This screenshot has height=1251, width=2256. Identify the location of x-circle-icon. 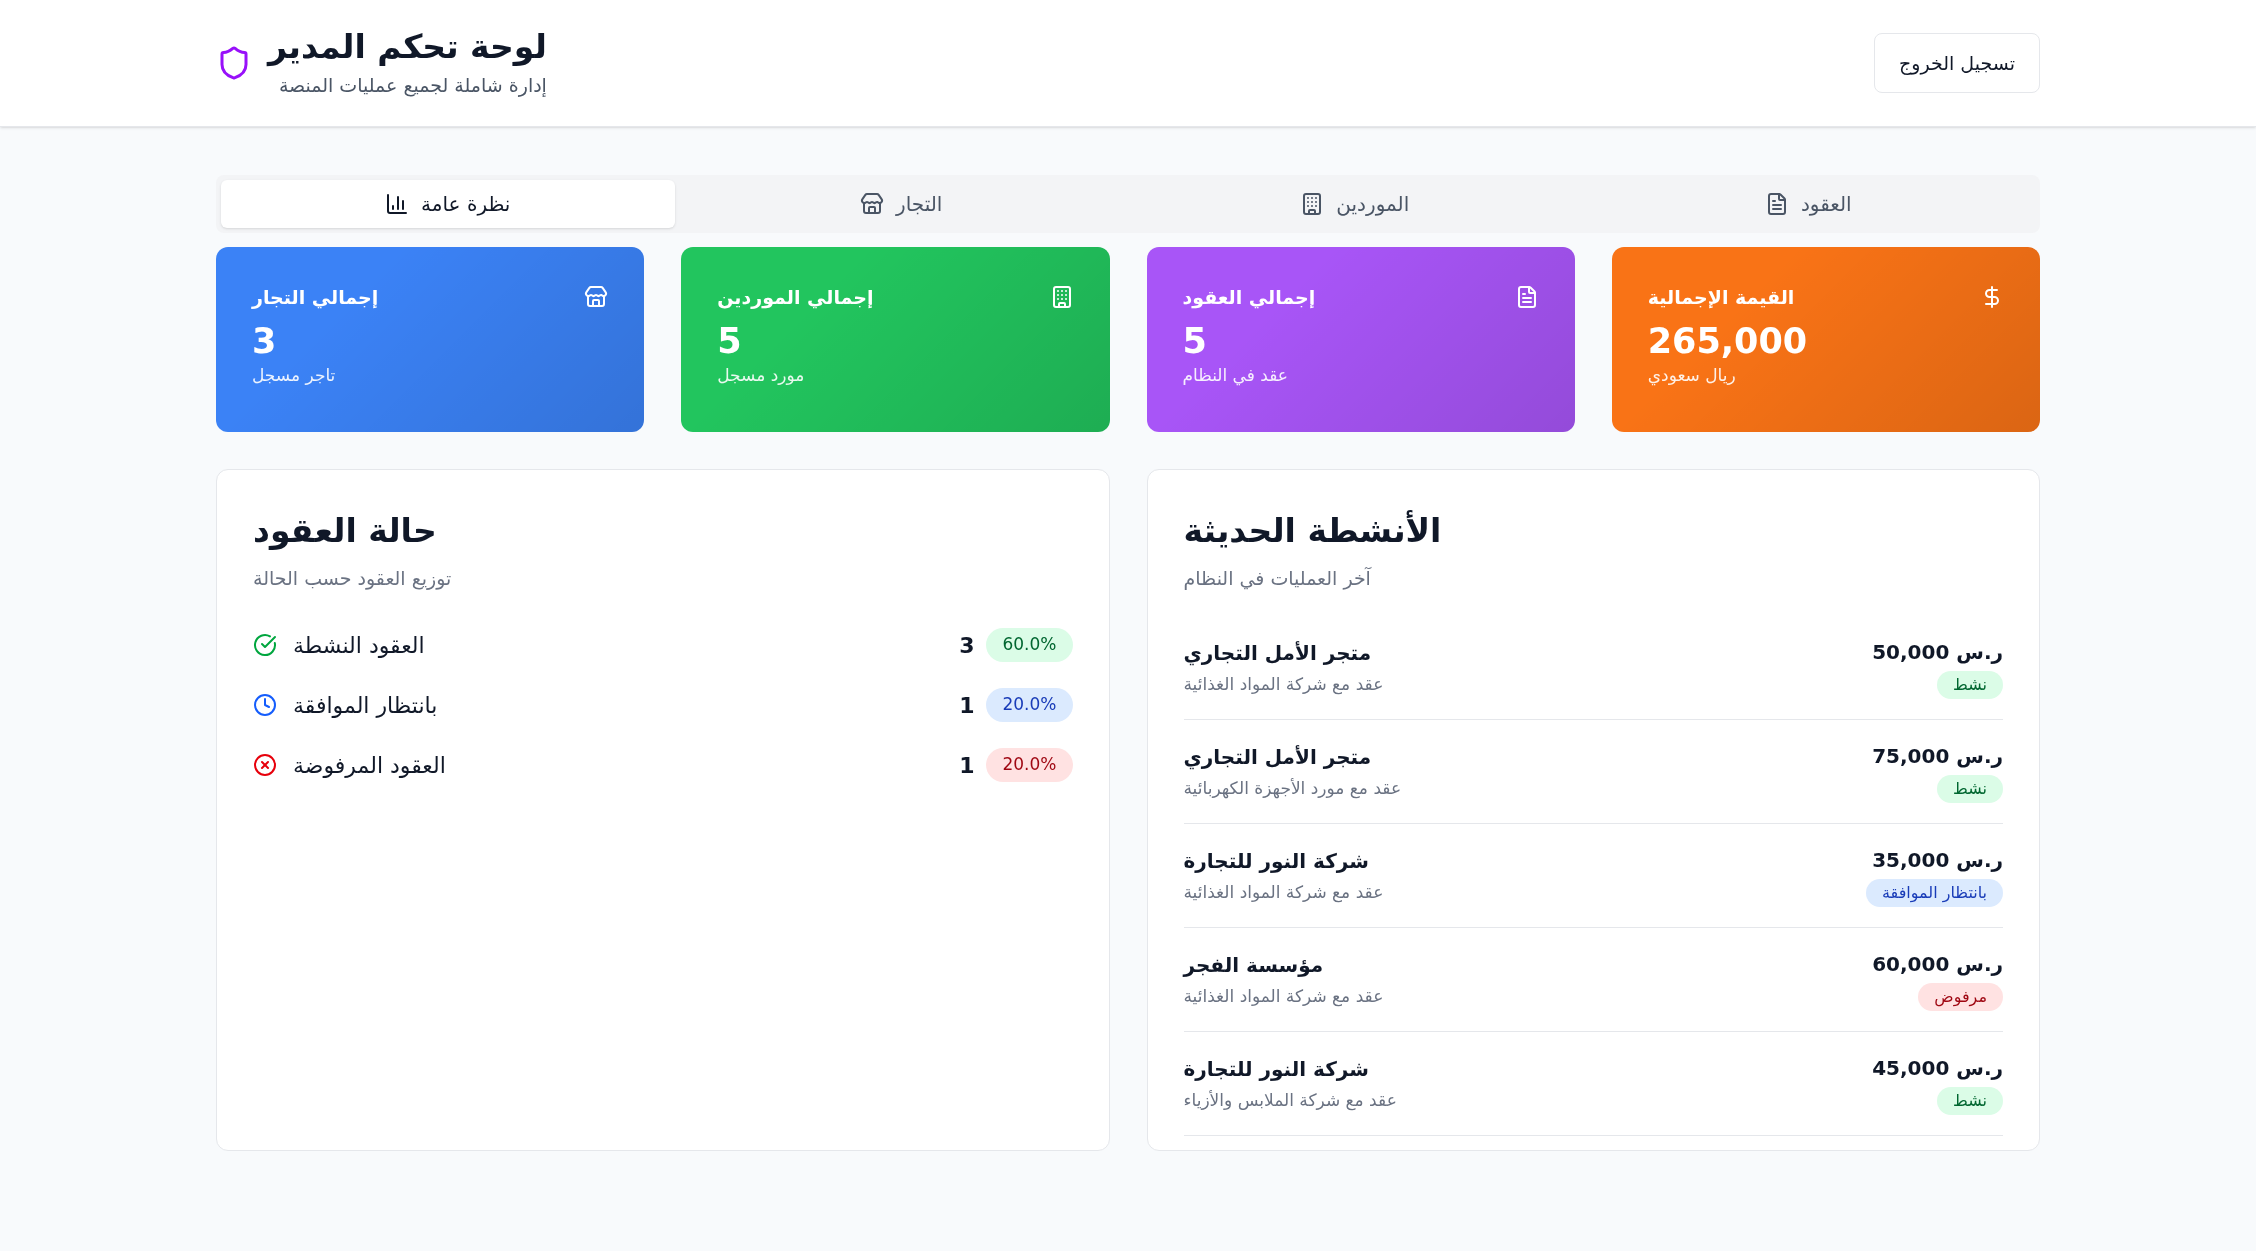
(265, 765).